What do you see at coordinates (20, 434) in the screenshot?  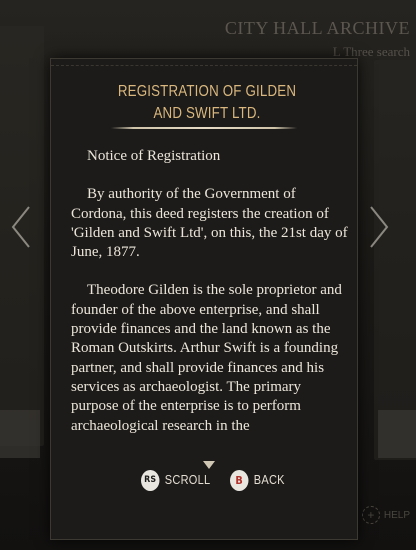 I see `background-left-tile` at bounding box center [20, 434].